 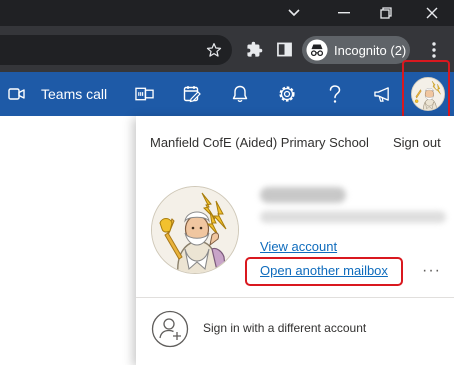 I want to click on view-account-link: View account, so click(x=298, y=246).